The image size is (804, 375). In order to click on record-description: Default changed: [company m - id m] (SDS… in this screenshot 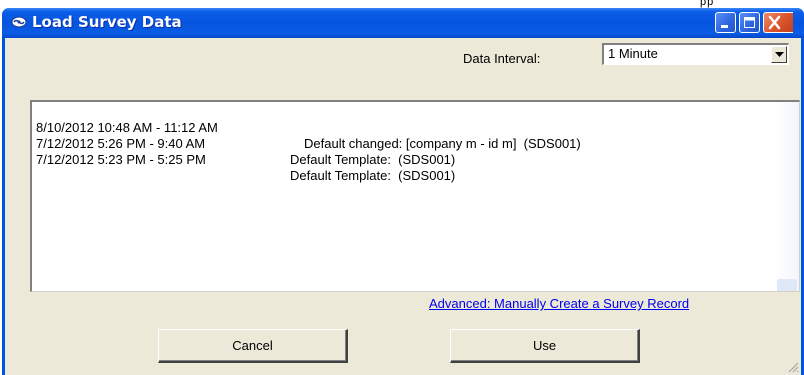, I will do `click(442, 143)`.